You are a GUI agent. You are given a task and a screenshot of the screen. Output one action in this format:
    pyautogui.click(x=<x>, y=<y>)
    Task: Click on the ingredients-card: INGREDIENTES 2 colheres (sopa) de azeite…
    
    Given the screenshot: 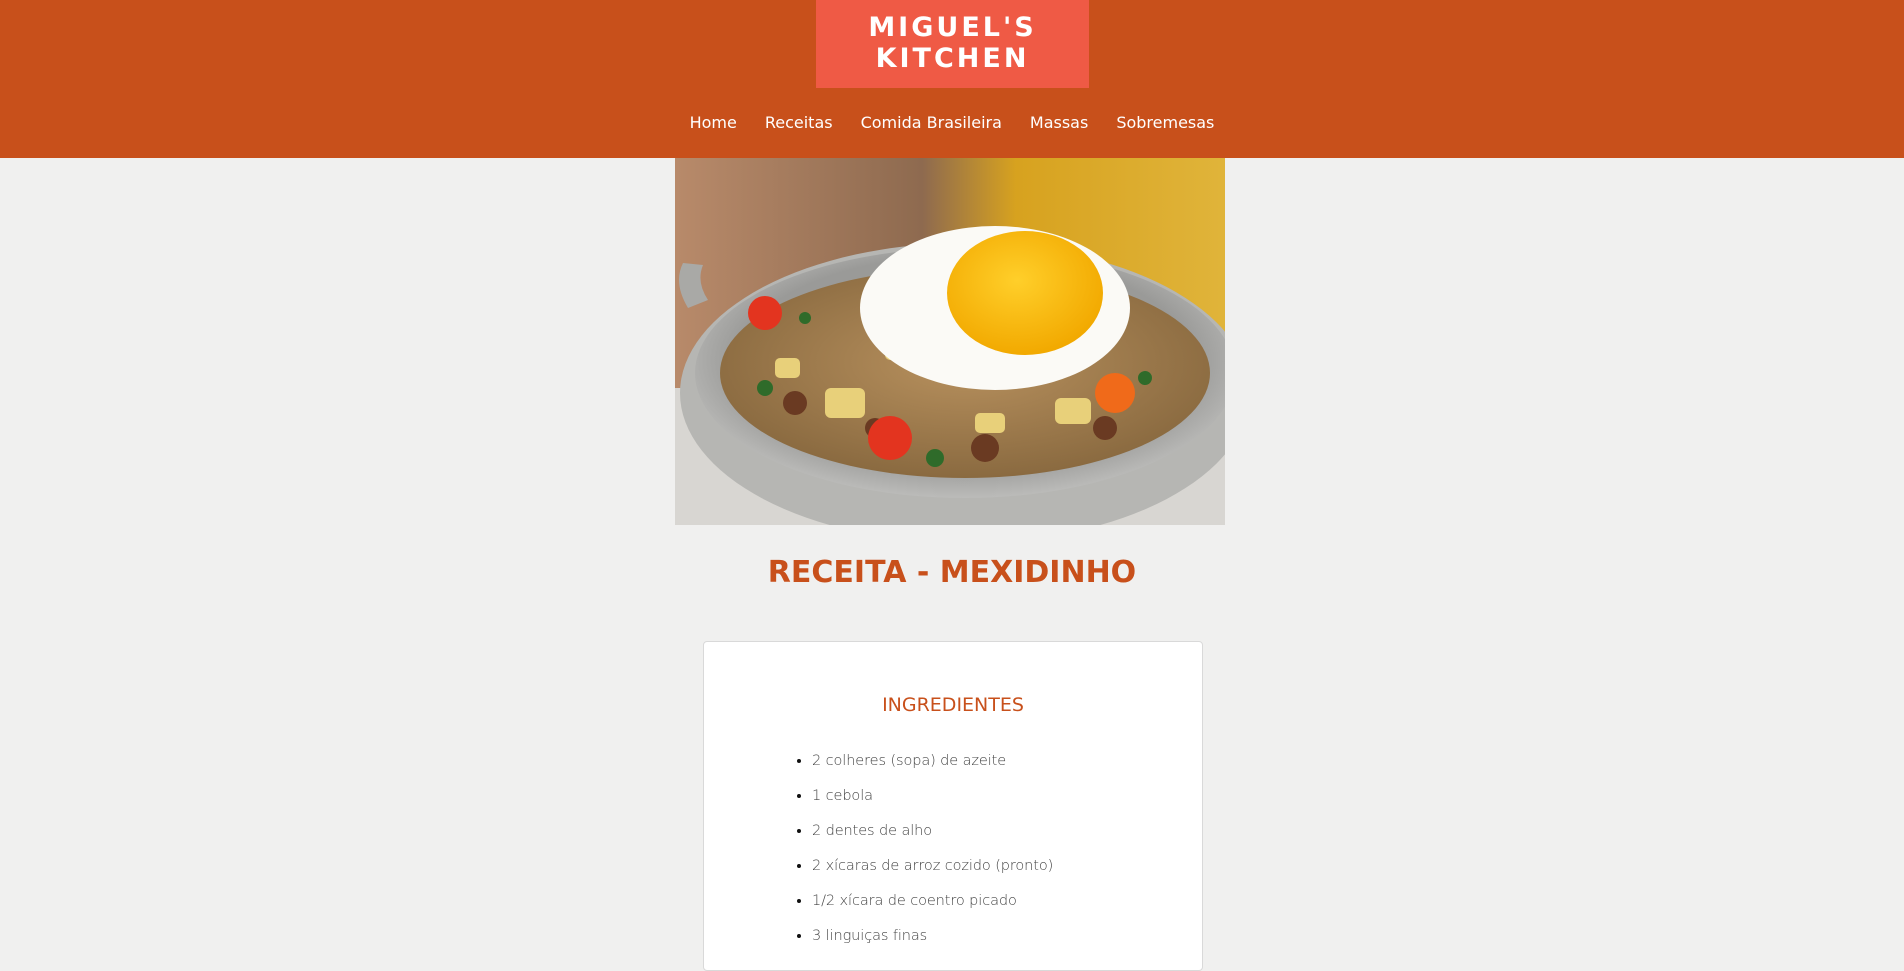 What is the action you would take?
    pyautogui.click(x=953, y=806)
    